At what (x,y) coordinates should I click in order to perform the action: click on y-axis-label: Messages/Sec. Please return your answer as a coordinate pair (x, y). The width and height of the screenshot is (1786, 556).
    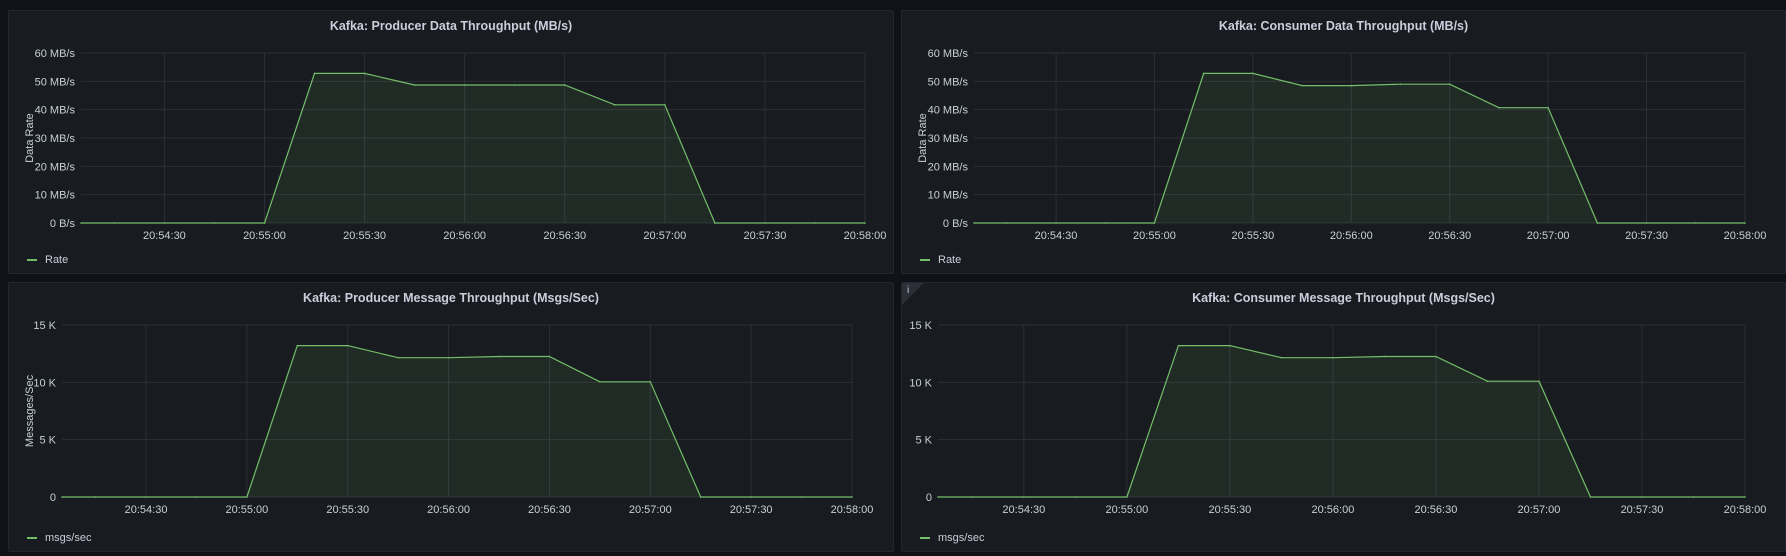
    Looking at the image, I should click on (30, 410).